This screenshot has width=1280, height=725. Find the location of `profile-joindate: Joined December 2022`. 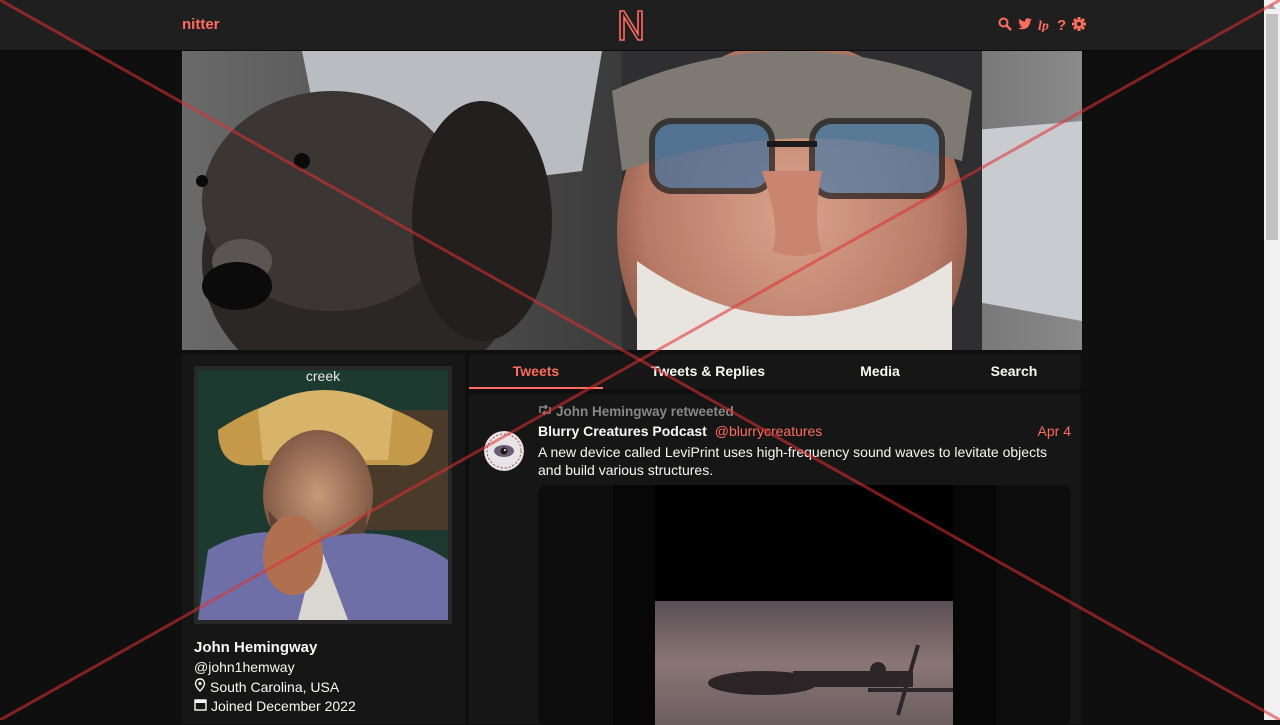

profile-joindate: Joined December 2022 is located at coordinates (275, 706).